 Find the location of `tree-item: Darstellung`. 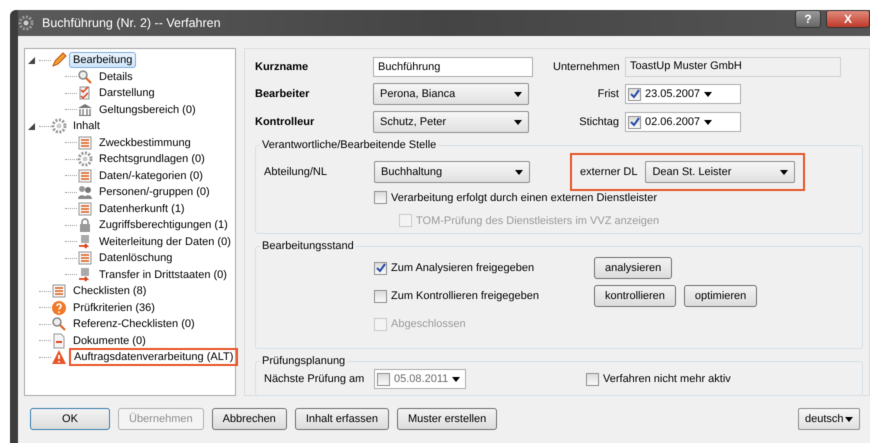

tree-item: Darstellung is located at coordinates (127, 93).